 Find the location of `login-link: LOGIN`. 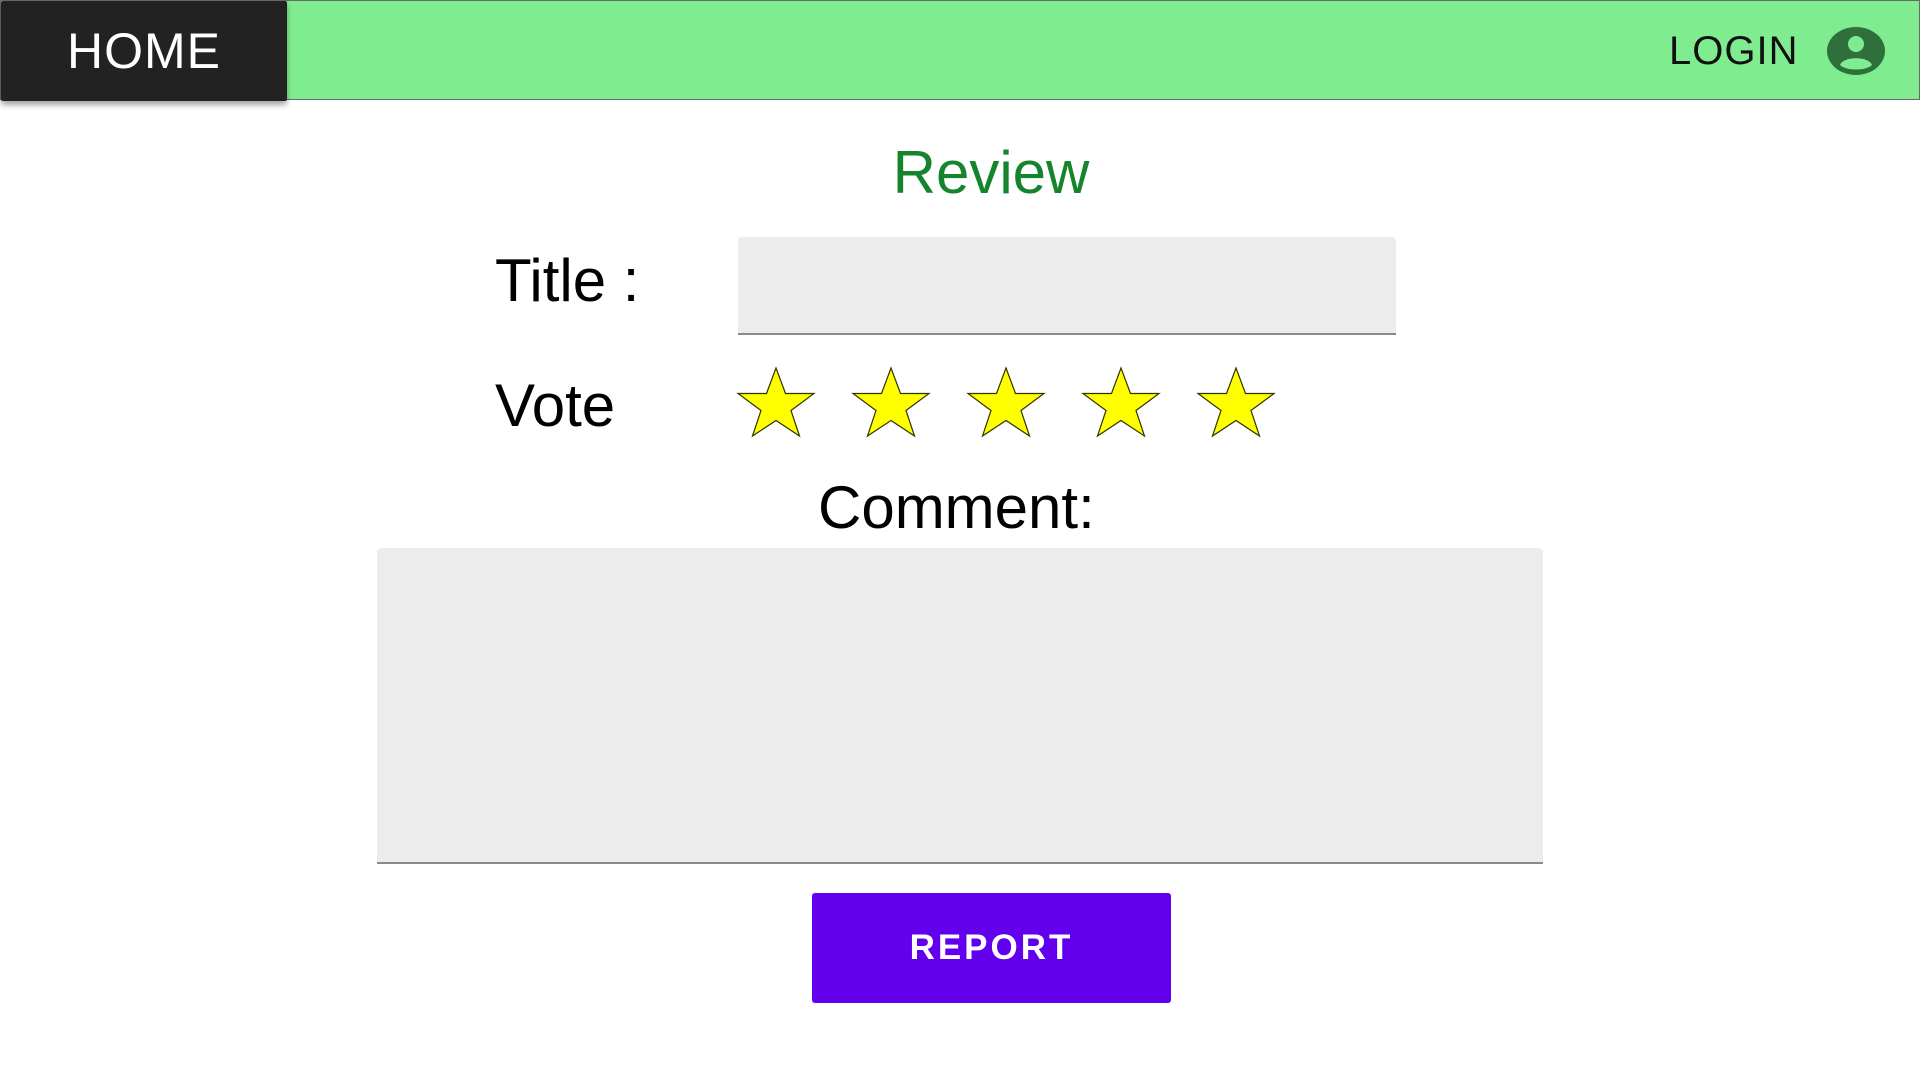

login-link: LOGIN is located at coordinates (1733, 51).